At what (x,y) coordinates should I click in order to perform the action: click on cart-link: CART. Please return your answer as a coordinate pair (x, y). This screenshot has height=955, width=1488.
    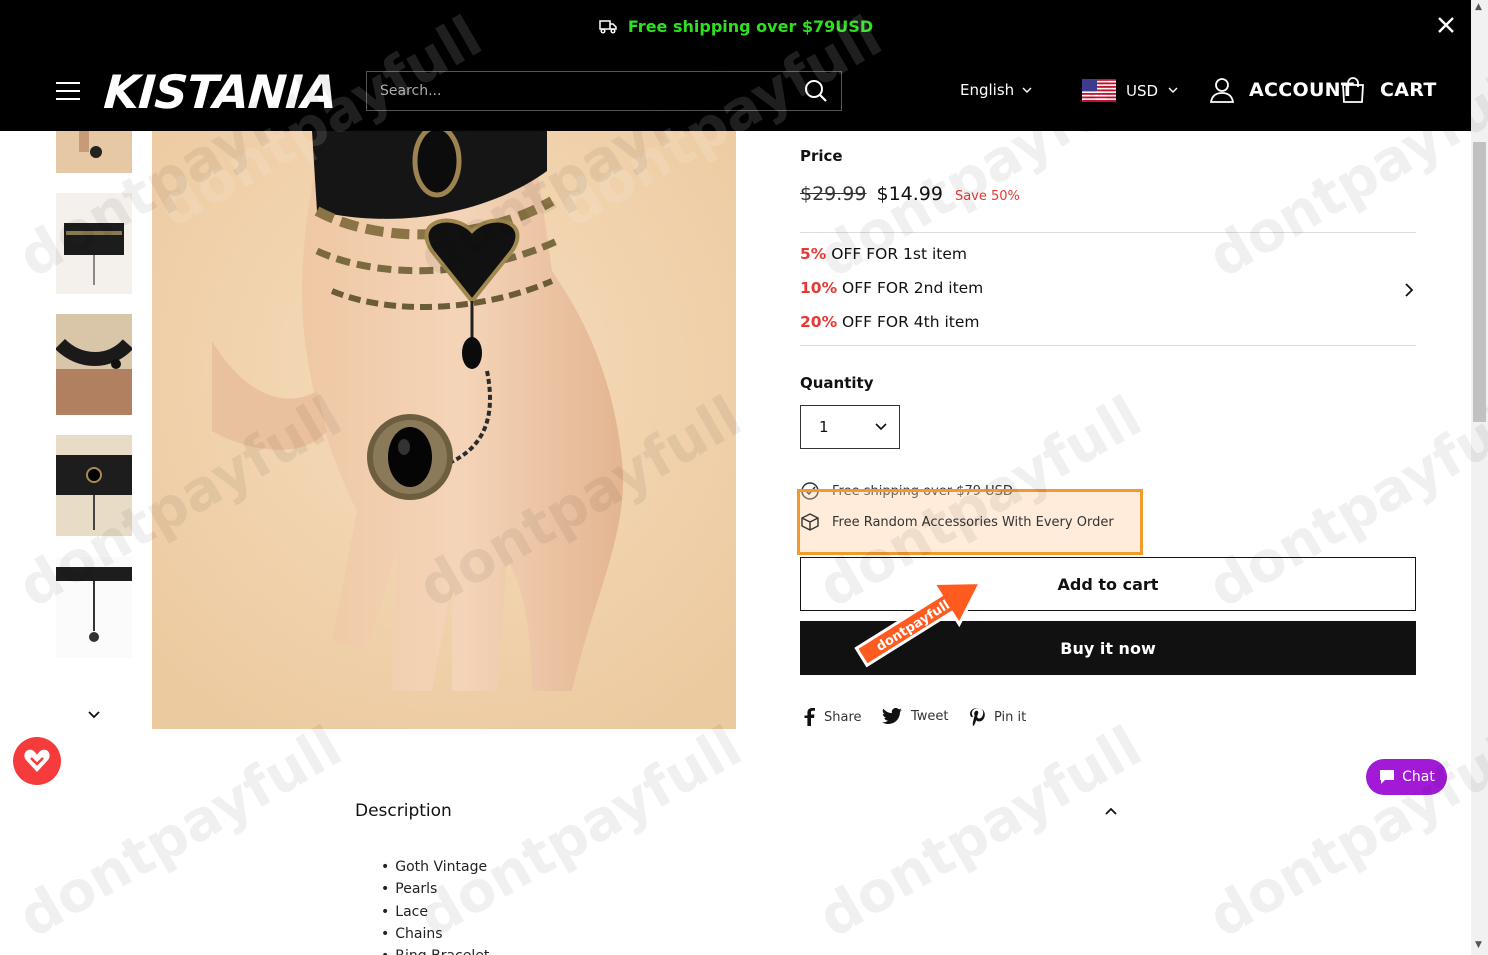
    Looking at the image, I should click on (1388, 90).